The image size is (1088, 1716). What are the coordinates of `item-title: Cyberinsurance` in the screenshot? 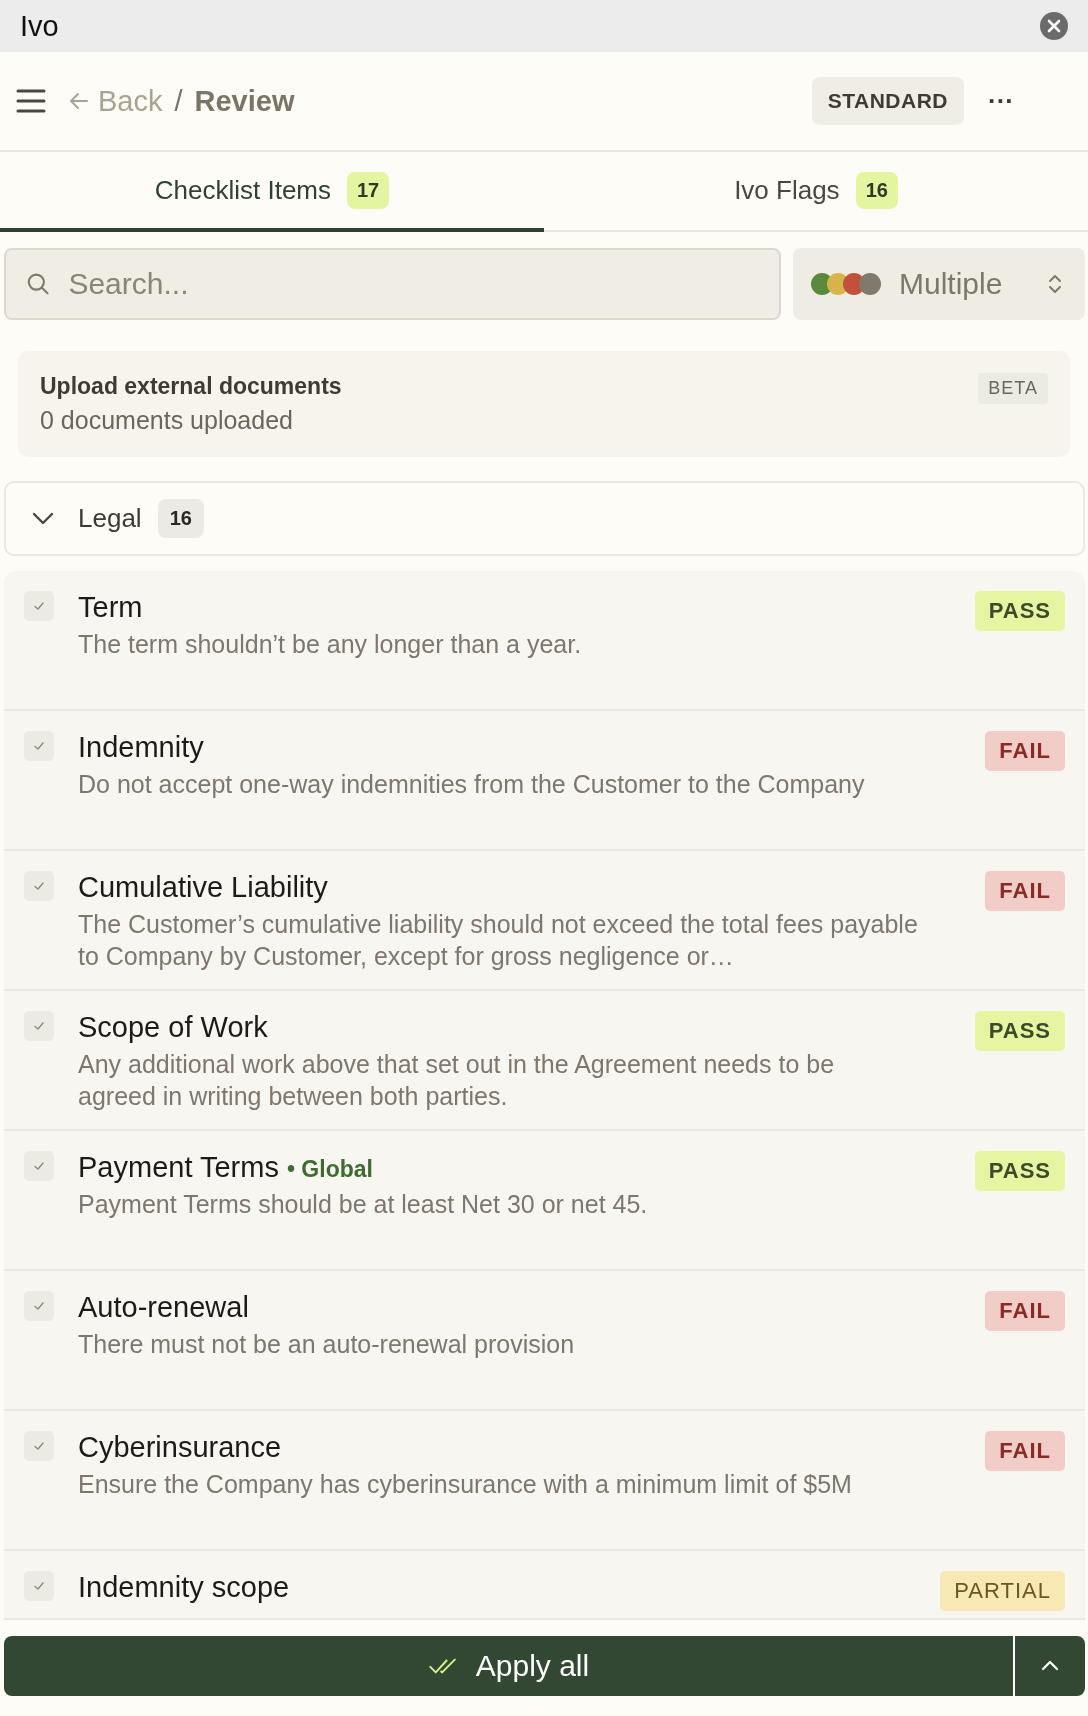 It's located at (180, 1447).